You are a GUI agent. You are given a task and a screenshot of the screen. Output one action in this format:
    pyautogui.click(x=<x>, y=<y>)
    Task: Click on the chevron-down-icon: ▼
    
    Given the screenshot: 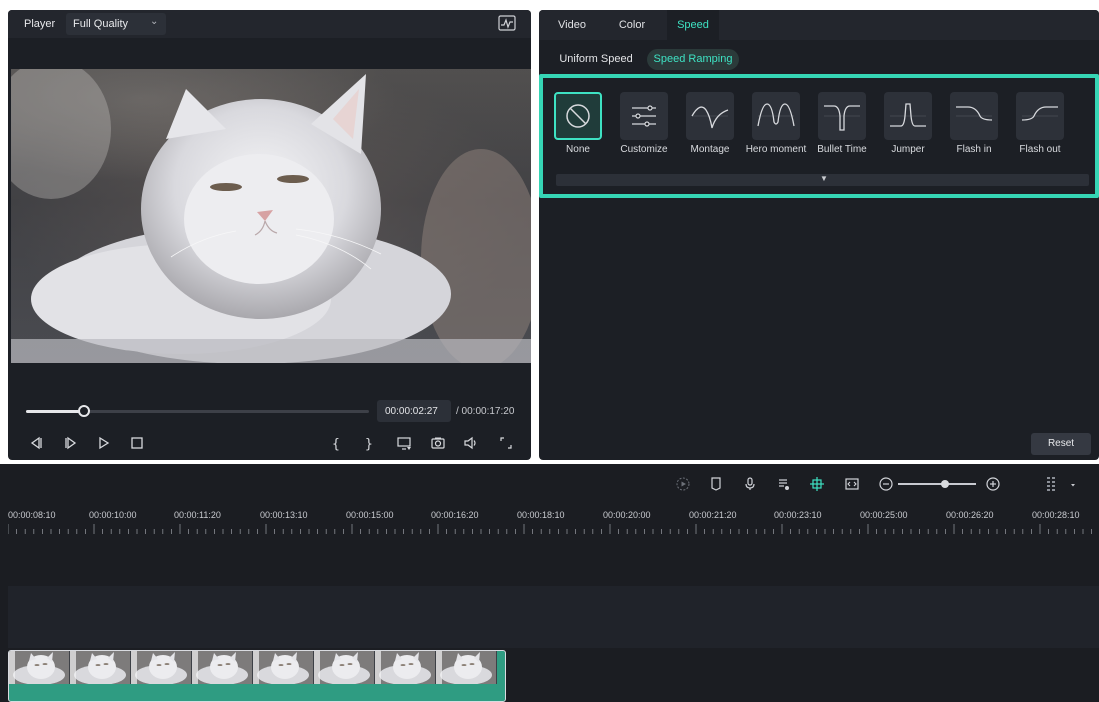 What is the action you would take?
    pyautogui.click(x=824, y=178)
    